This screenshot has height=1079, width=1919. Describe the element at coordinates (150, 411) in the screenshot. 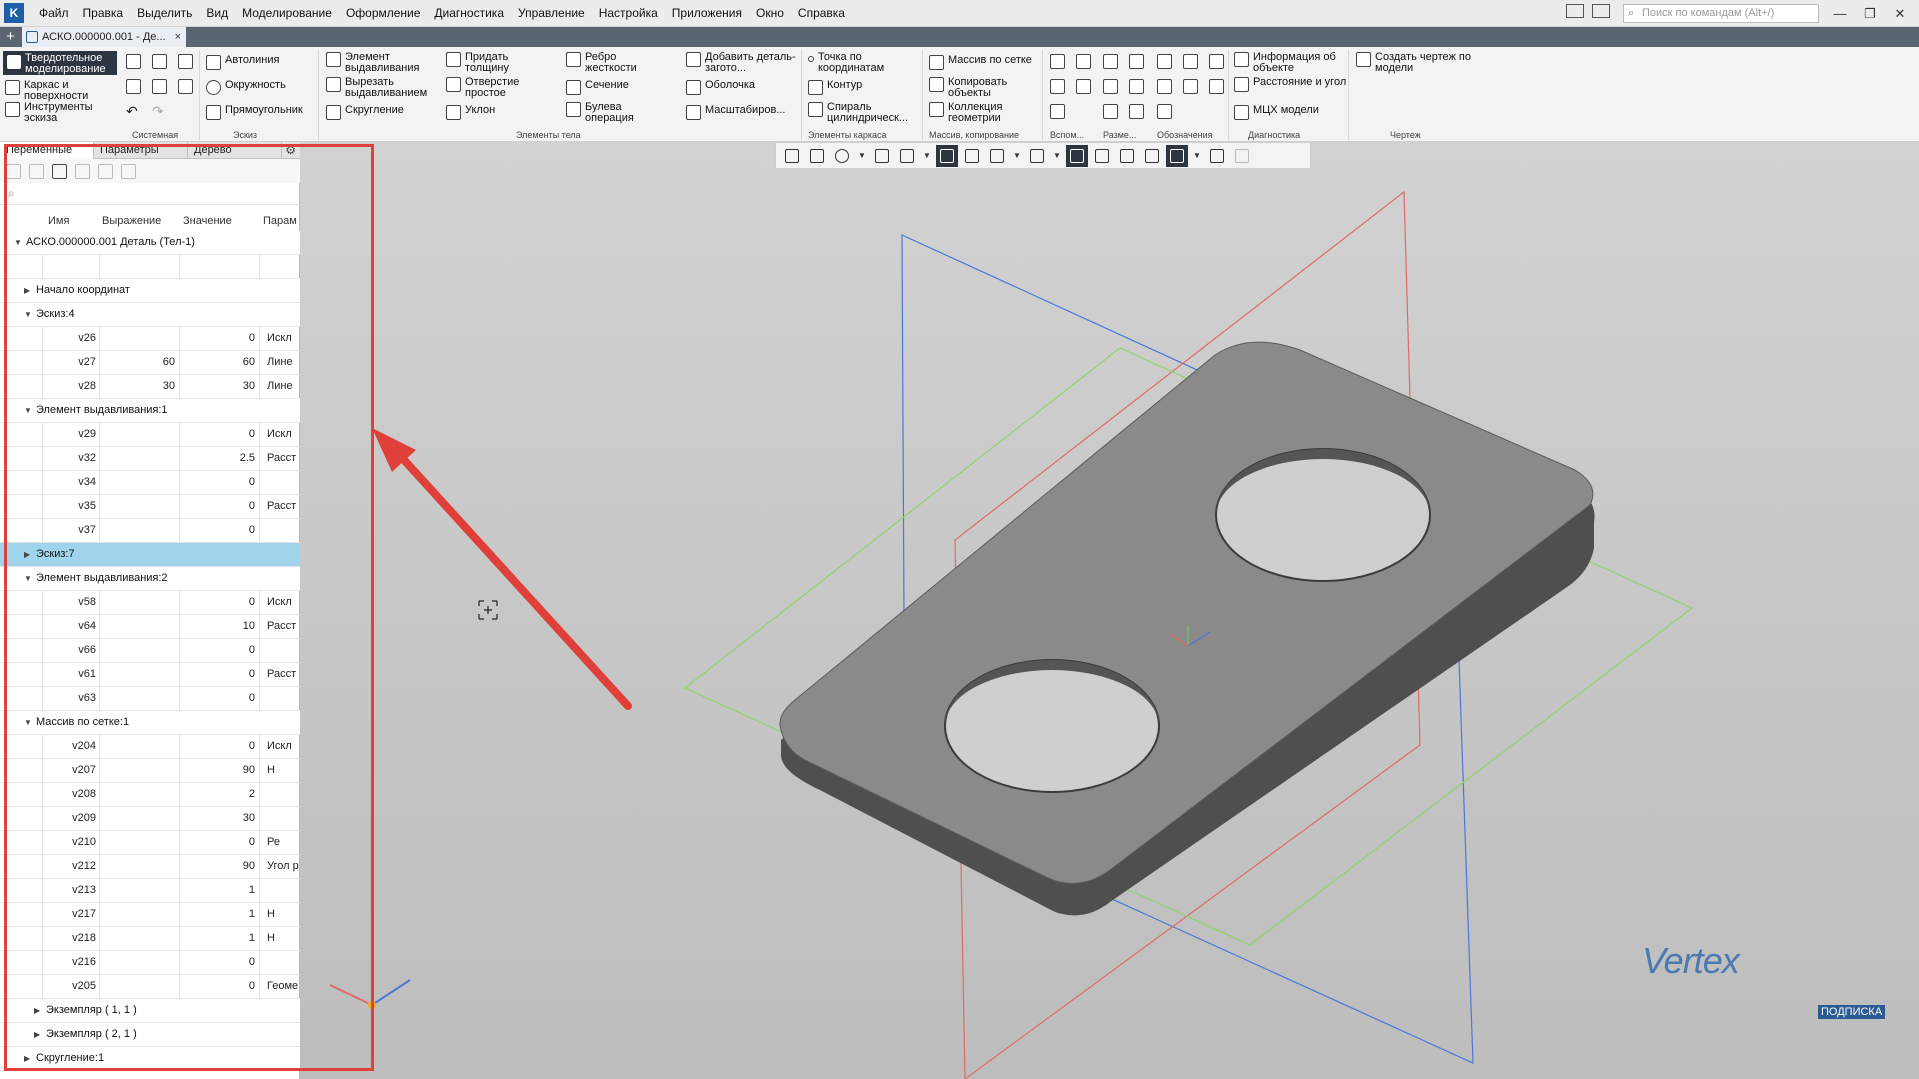

I see `tree-group-row: ▼ Элемент выдавливания:1` at that location.